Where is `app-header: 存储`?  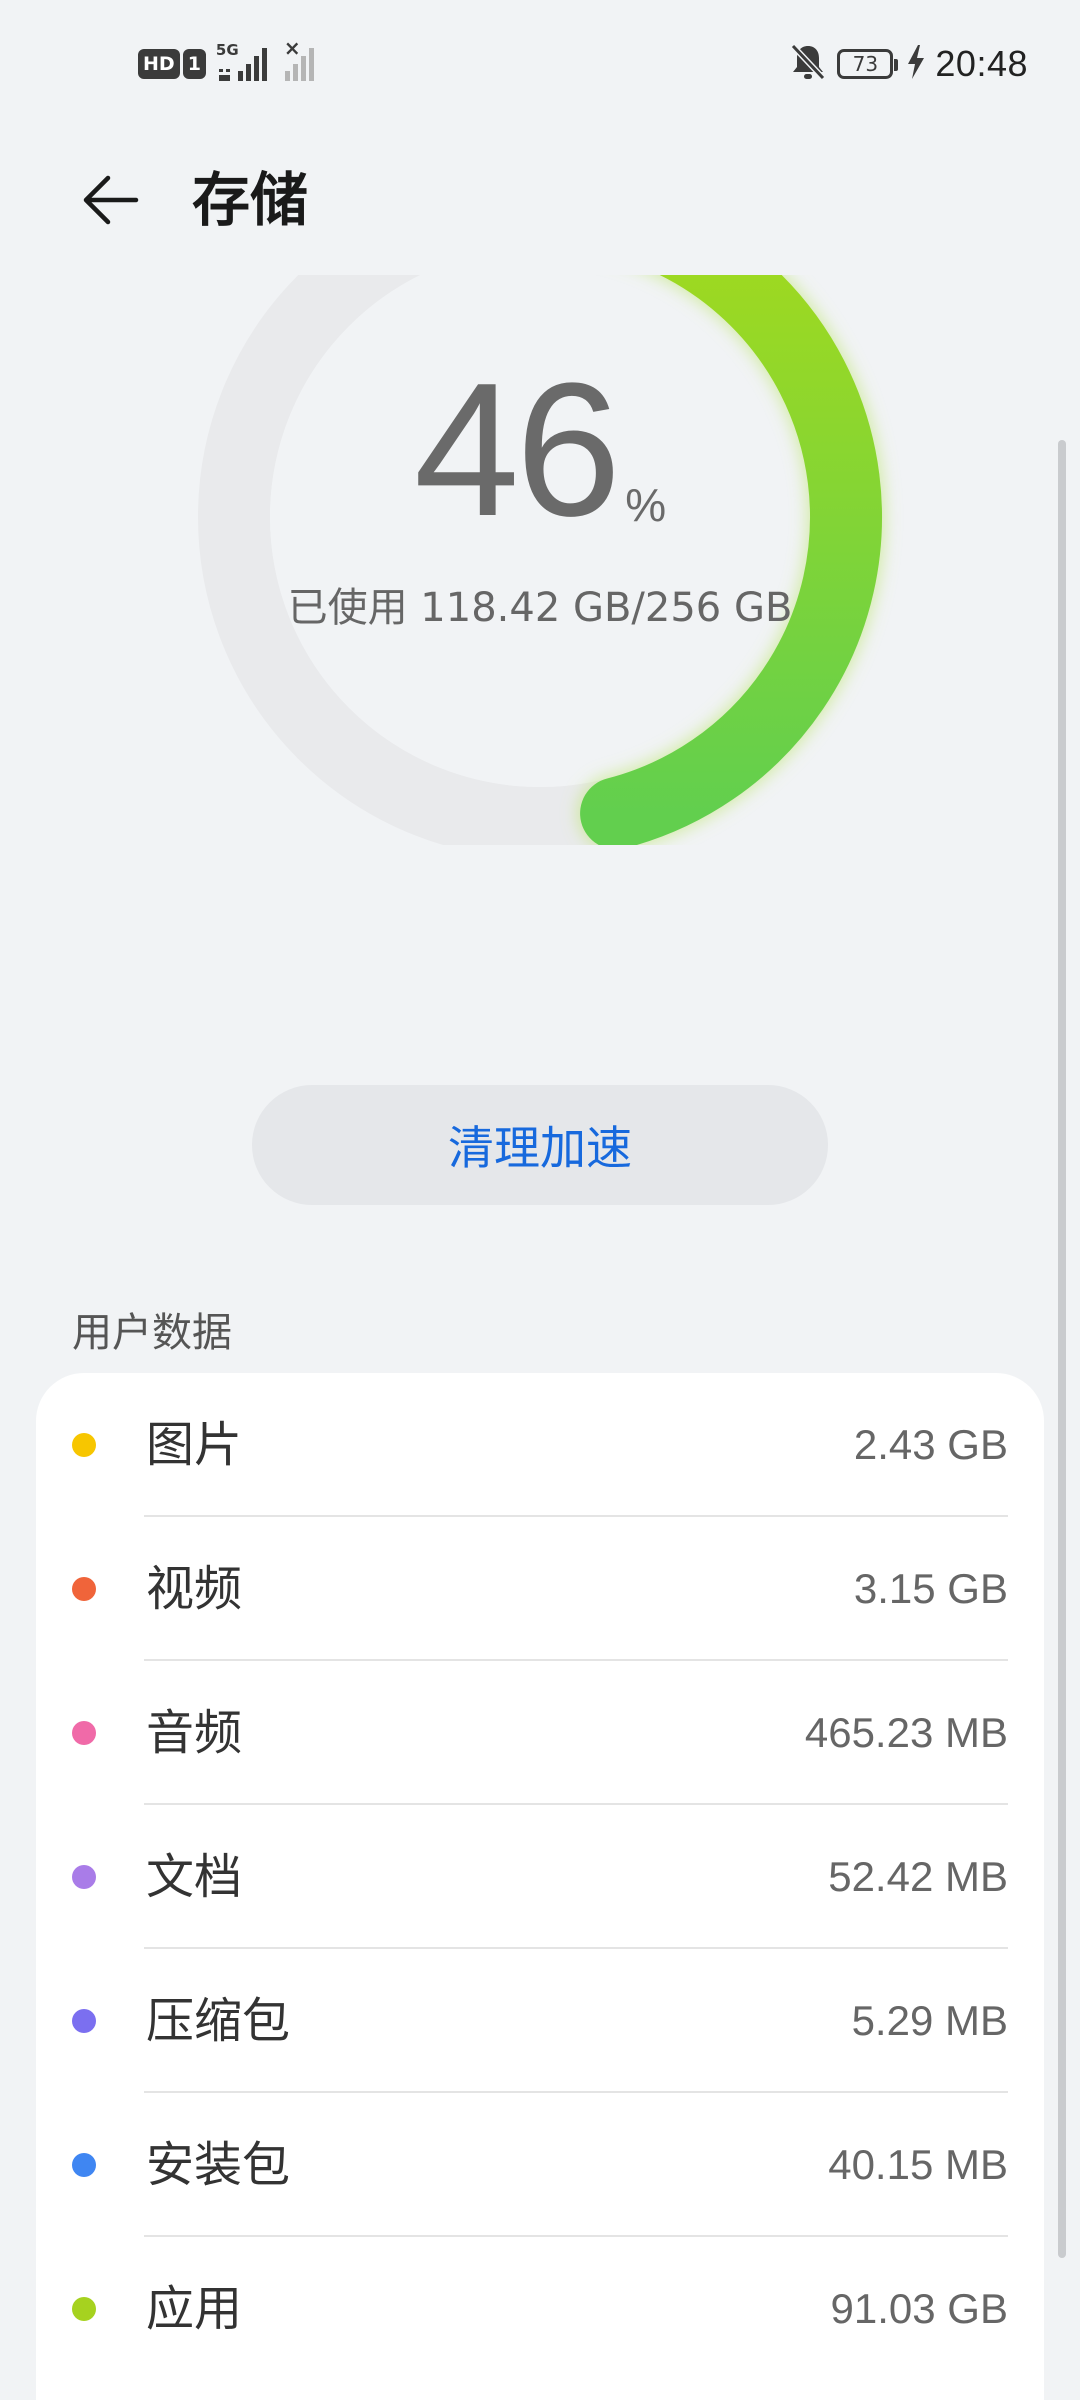
app-header: 存储 is located at coordinates (540, 200).